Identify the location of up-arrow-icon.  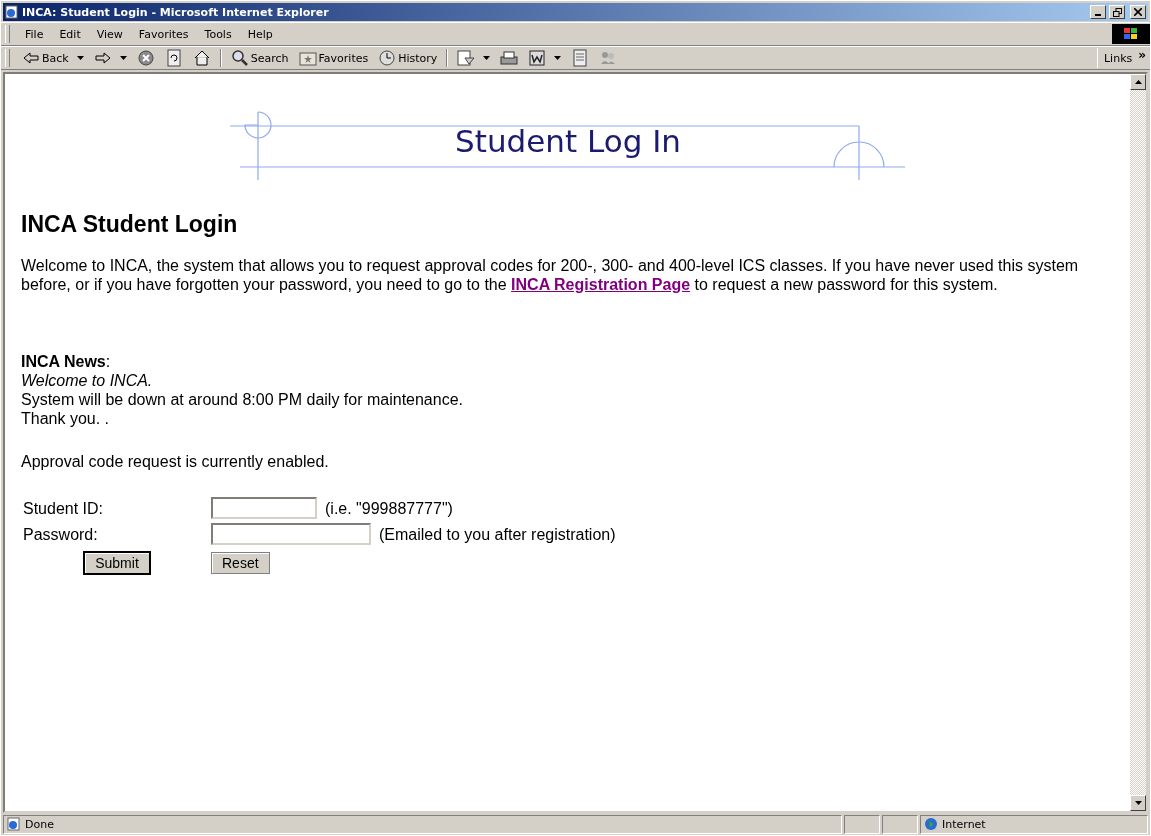
(1138, 82).